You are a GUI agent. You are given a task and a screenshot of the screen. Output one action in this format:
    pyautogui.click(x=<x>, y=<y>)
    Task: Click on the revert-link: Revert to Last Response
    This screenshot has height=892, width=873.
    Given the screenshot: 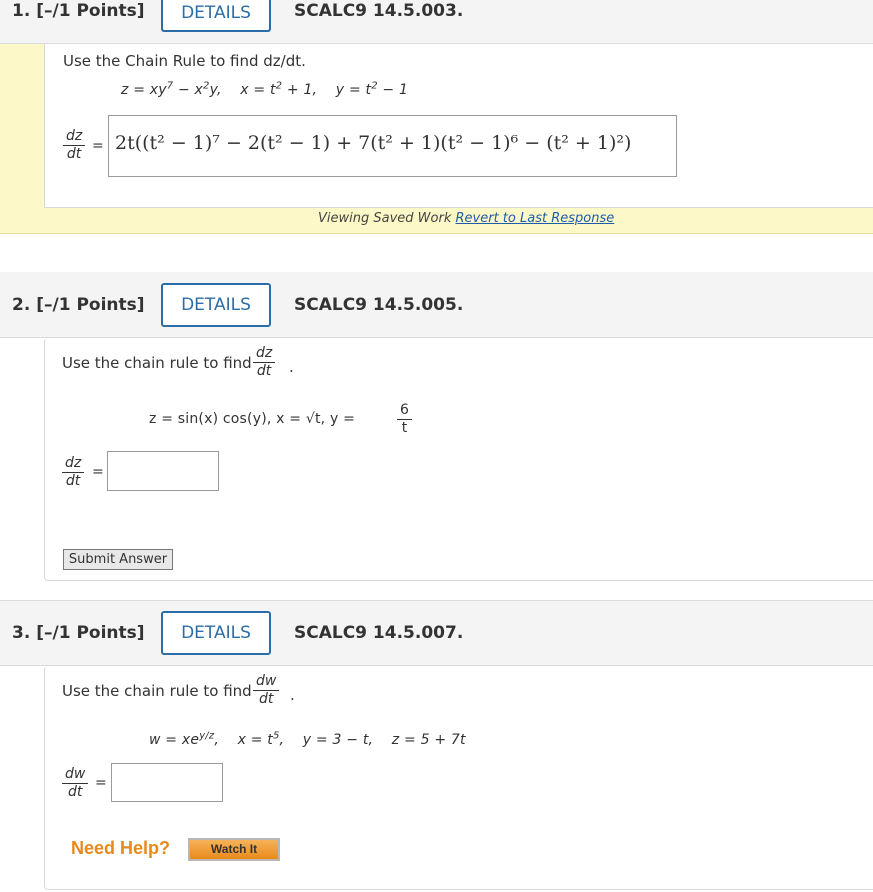 What is the action you would take?
    pyautogui.click(x=535, y=218)
    